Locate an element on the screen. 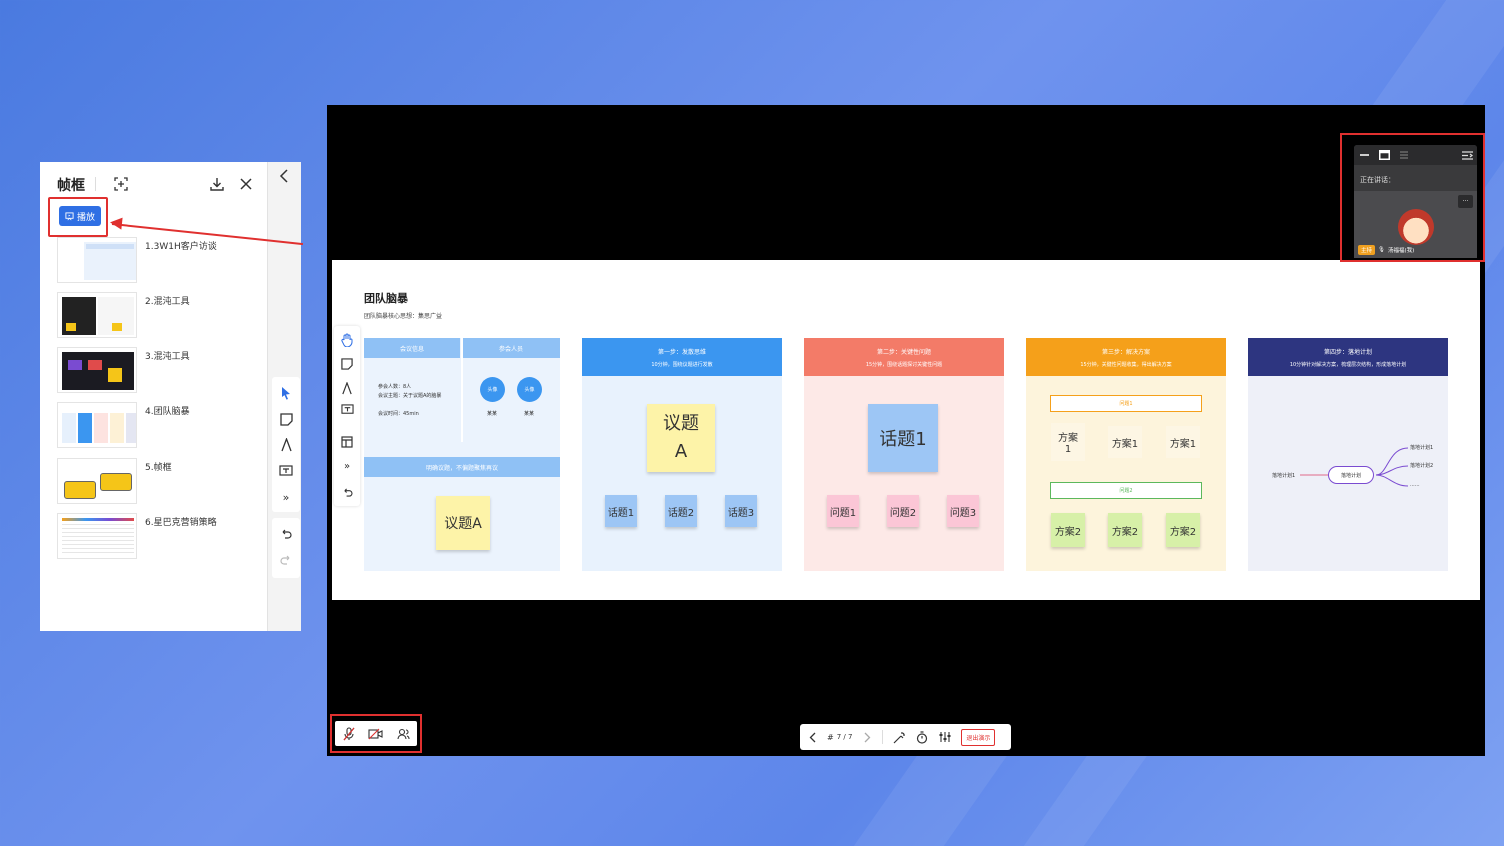 This screenshot has width=1504, height=846. media-controls-highlight is located at coordinates (376, 733).